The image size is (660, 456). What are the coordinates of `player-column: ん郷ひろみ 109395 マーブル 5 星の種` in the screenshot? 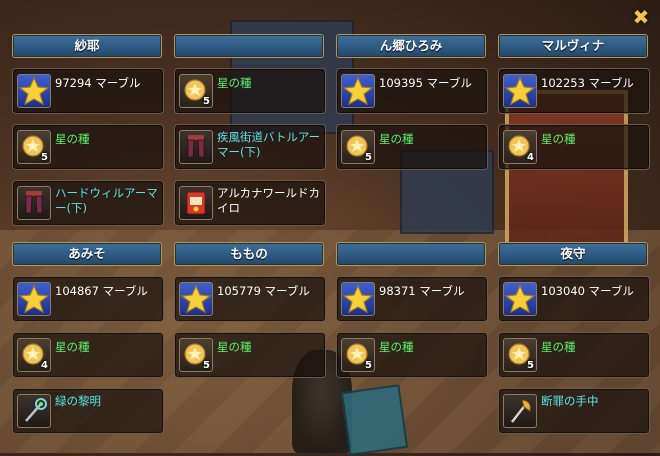 It's located at (412, 102).